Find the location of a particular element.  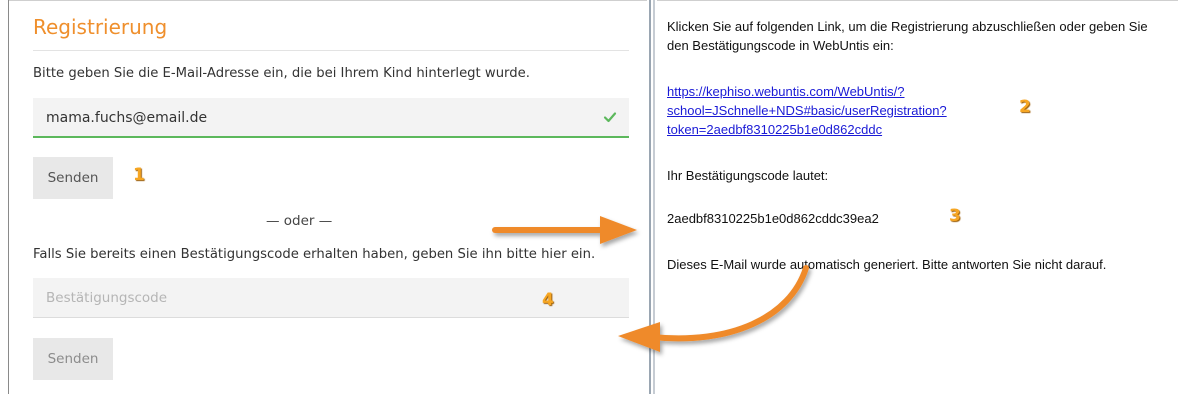

left-border is located at coordinates (8, 197).